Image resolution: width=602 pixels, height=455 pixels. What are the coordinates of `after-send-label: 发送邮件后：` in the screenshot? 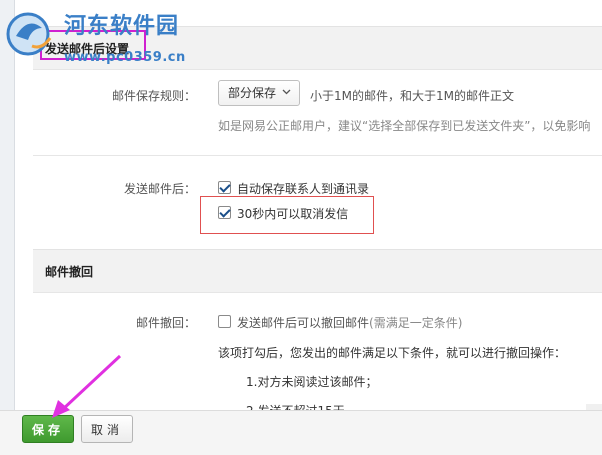 It's located at (159, 189).